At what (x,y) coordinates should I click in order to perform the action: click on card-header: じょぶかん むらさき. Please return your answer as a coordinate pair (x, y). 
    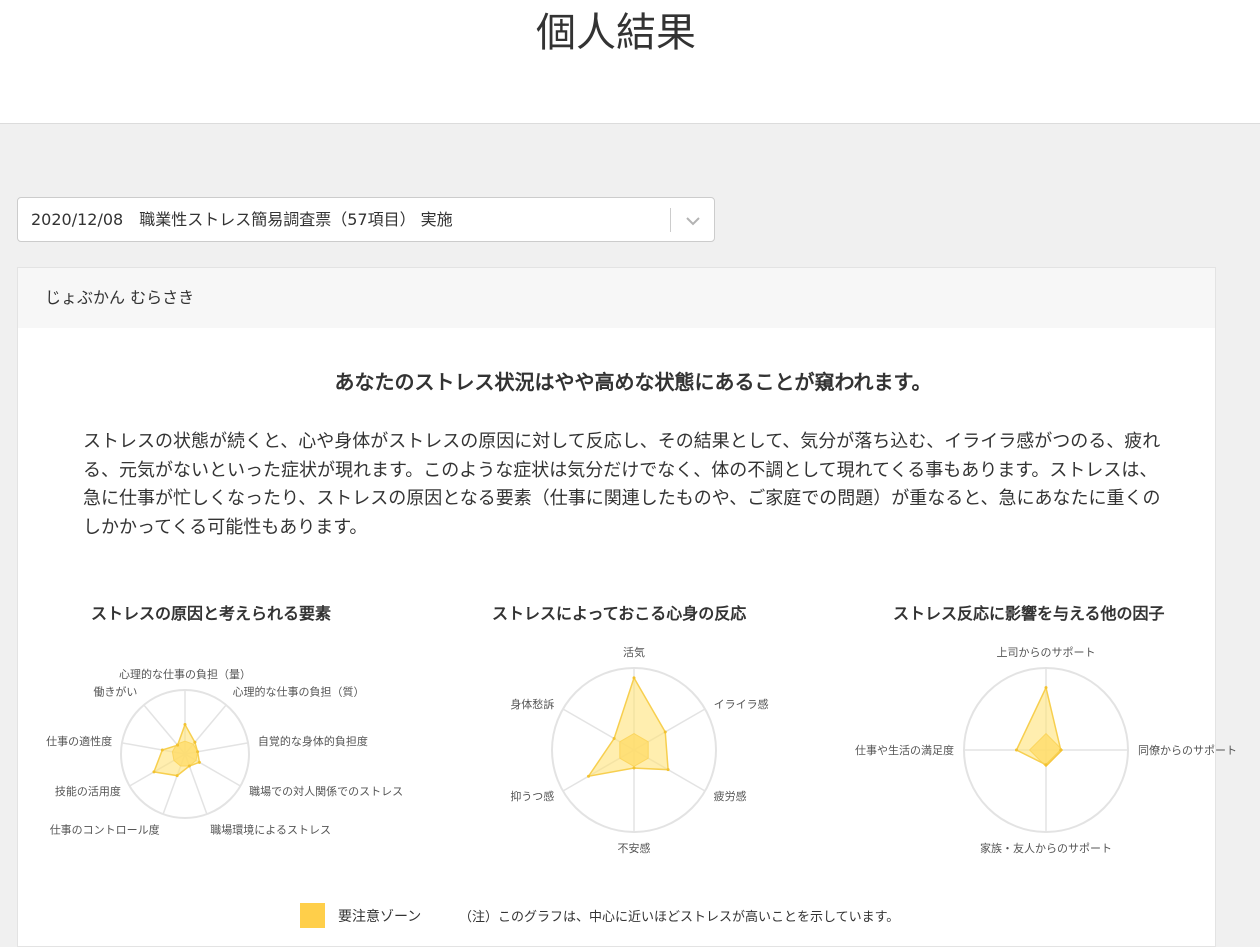
    Looking at the image, I should click on (616, 298).